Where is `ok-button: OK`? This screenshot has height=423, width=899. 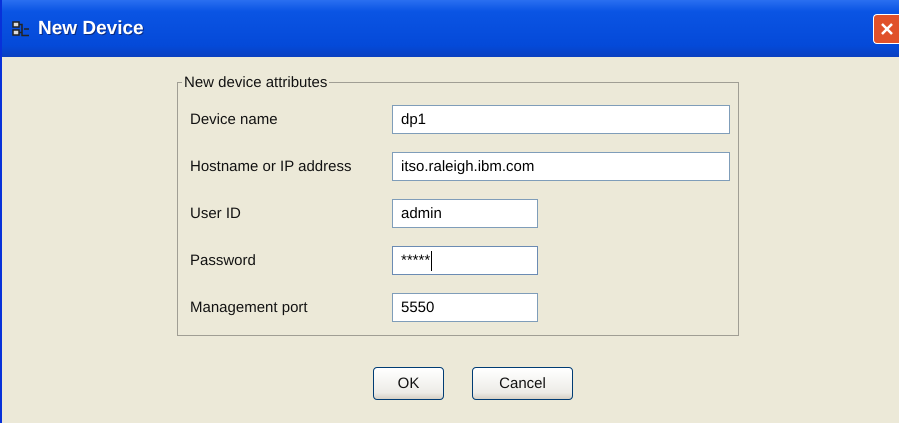
ok-button: OK is located at coordinates (408, 383).